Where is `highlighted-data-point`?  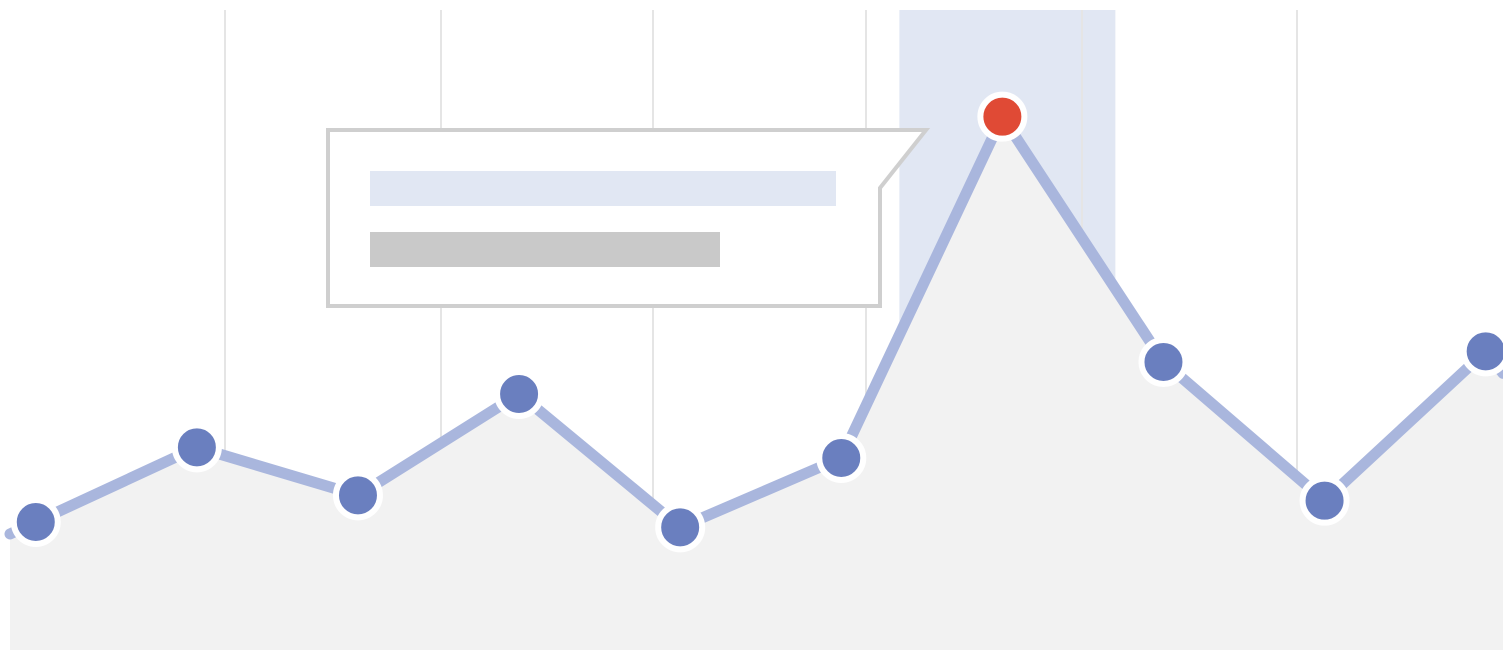
highlighted-data-point is located at coordinates (1002, 116).